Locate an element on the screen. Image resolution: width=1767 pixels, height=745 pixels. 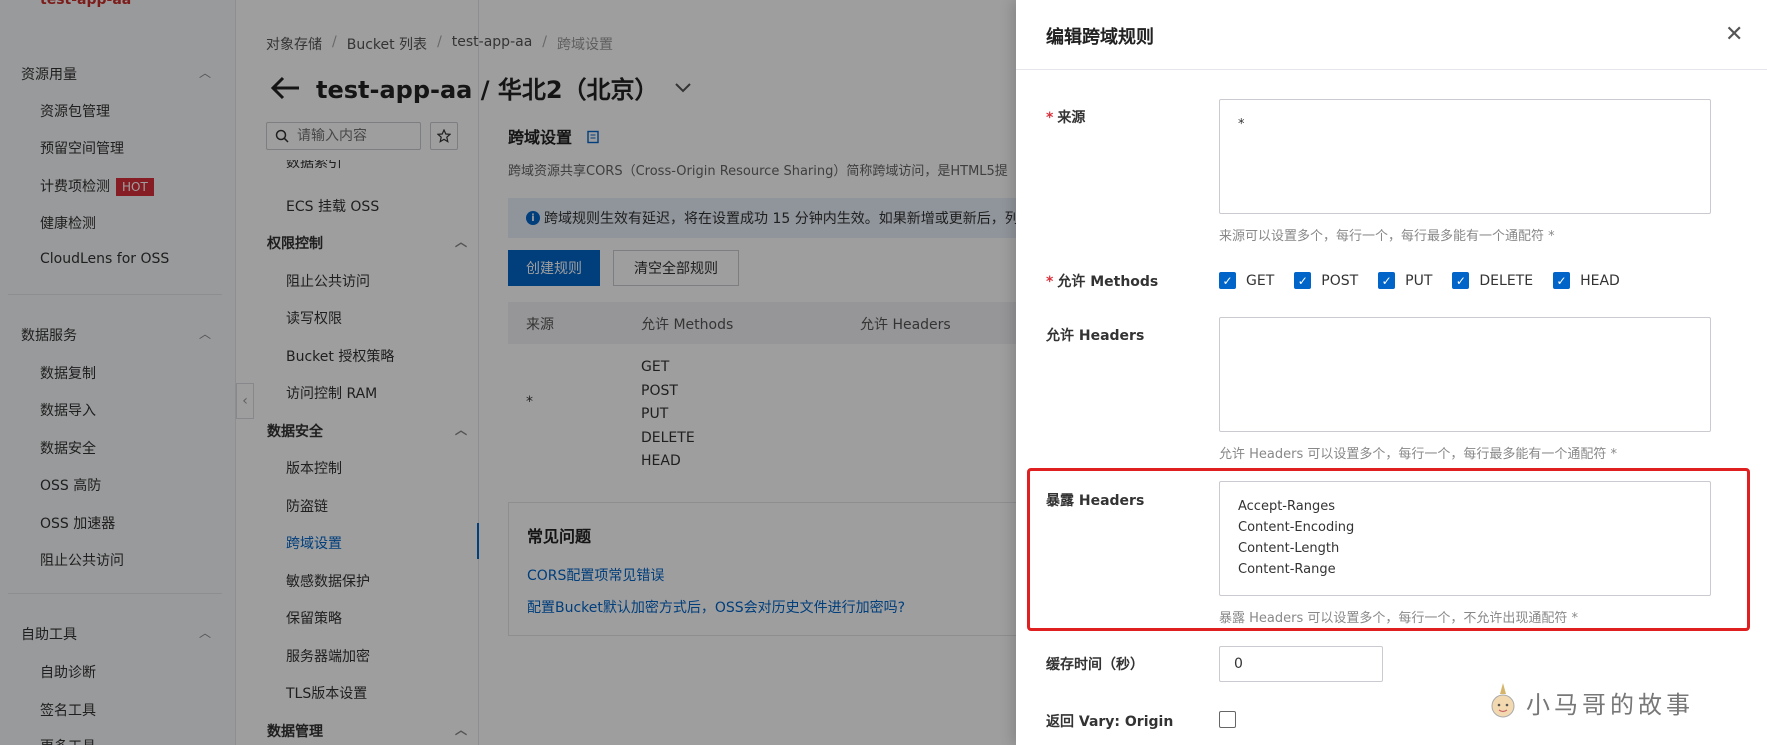
cache-time-input: 0 is located at coordinates (1301, 664).